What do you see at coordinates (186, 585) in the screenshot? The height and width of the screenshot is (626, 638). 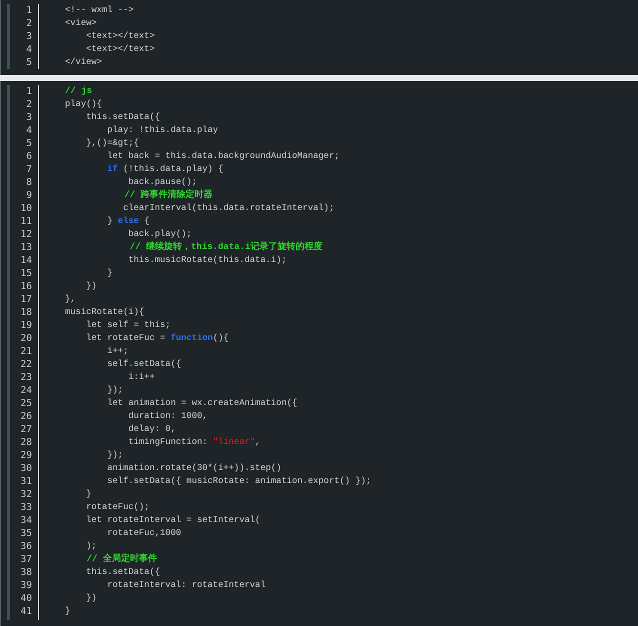 I see `code-line: rotateInterval` at bounding box center [186, 585].